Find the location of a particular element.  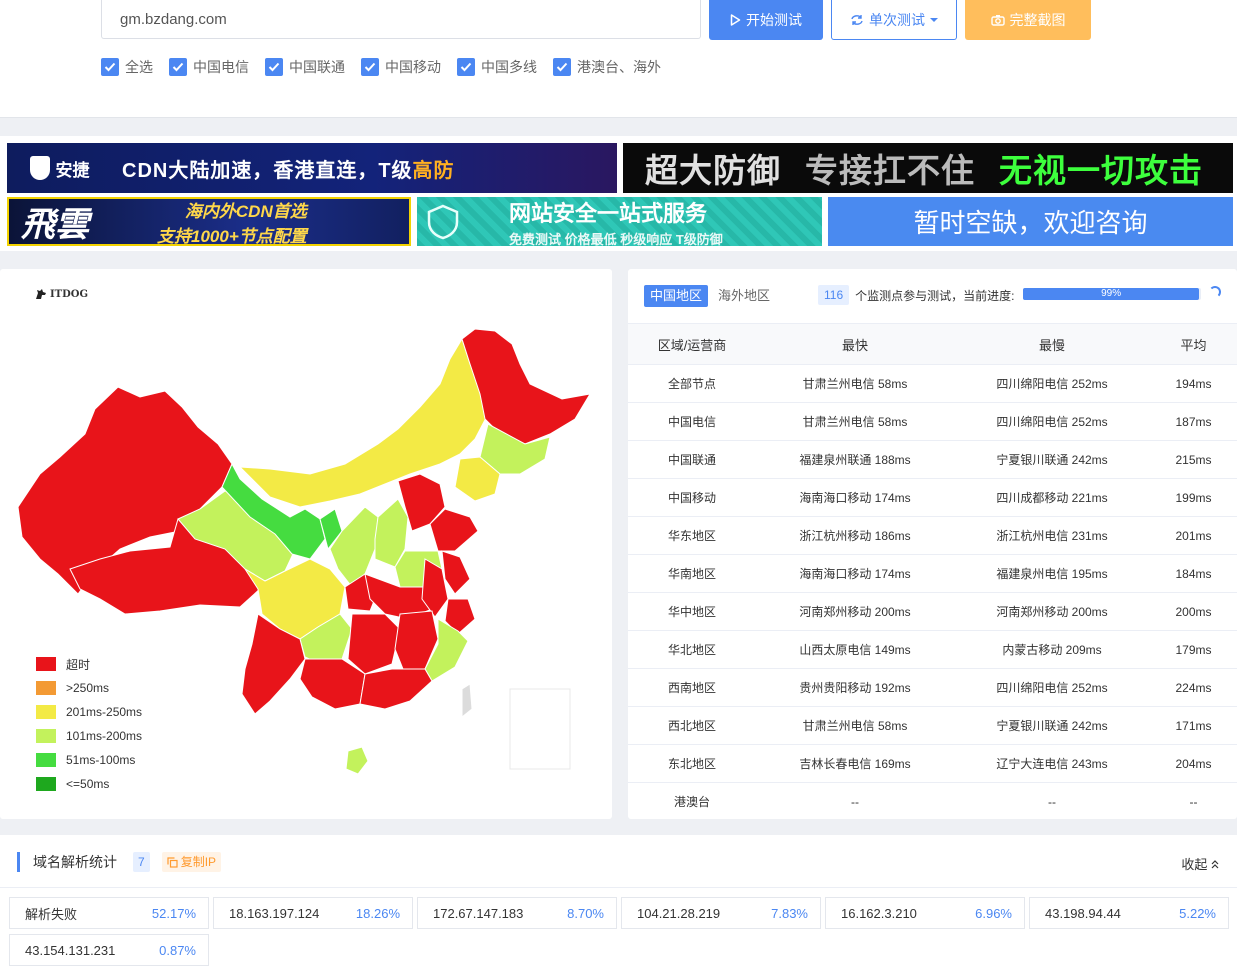

play-icon is located at coordinates (735, 20).